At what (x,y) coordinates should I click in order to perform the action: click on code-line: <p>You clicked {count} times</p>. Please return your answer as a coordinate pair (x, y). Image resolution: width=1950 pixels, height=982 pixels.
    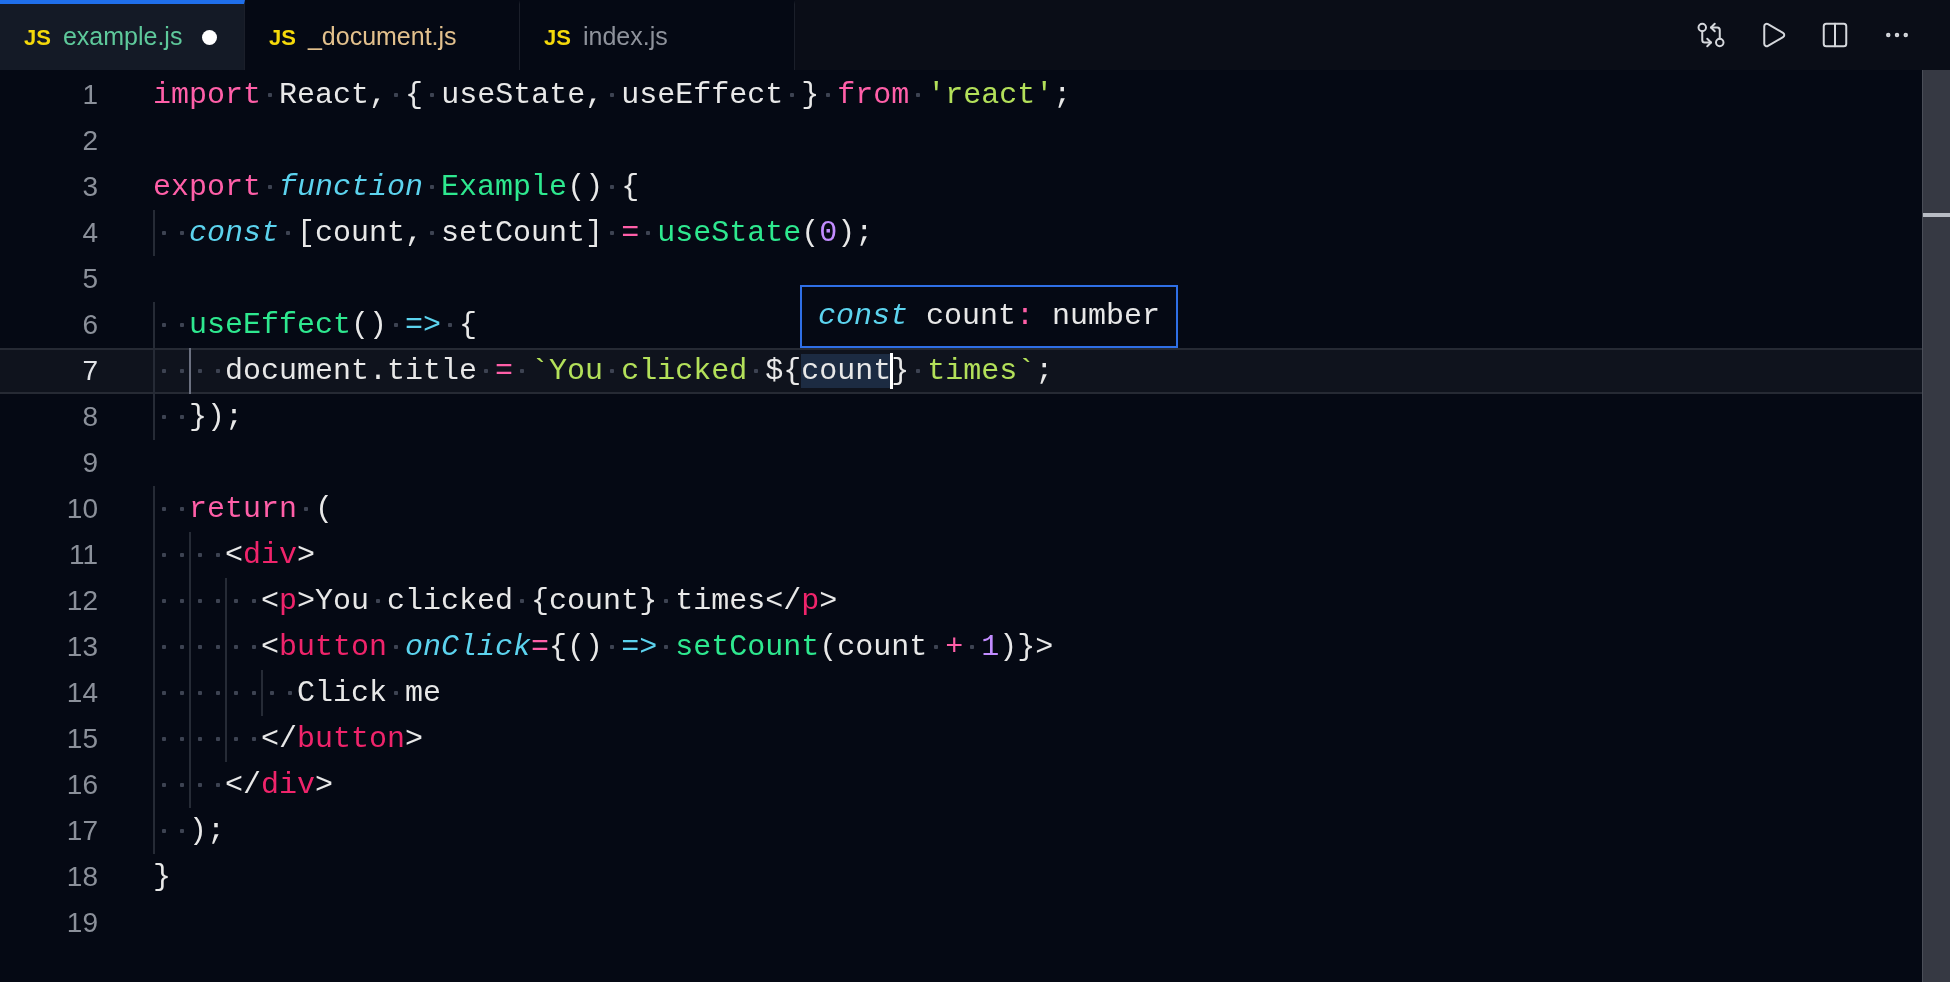
    Looking at the image, I should click on (495, 601).